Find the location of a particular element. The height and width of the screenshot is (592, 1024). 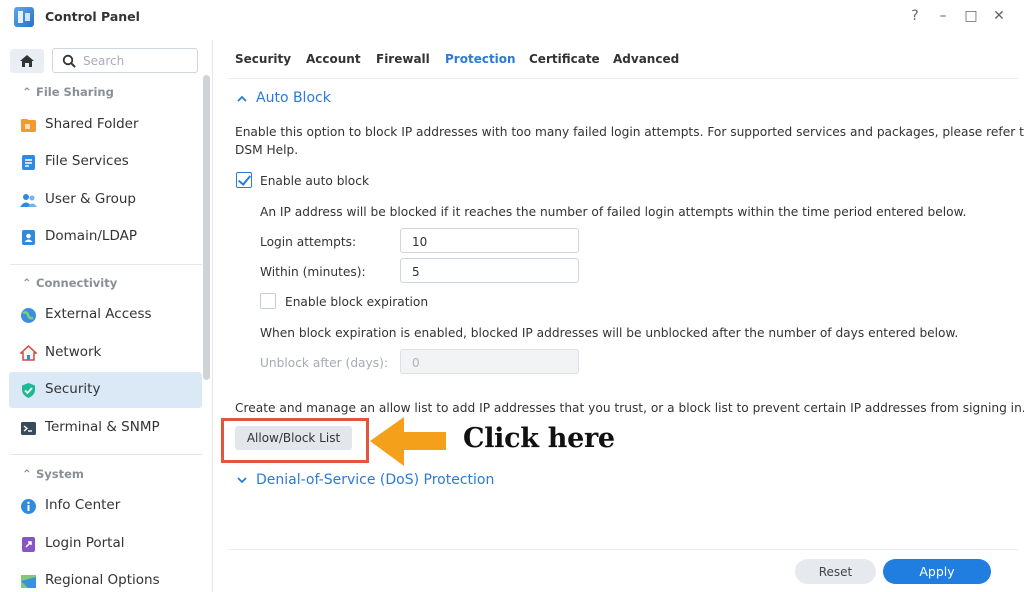

auto-block-title: Auto Block is located at coordinates (293, 98).